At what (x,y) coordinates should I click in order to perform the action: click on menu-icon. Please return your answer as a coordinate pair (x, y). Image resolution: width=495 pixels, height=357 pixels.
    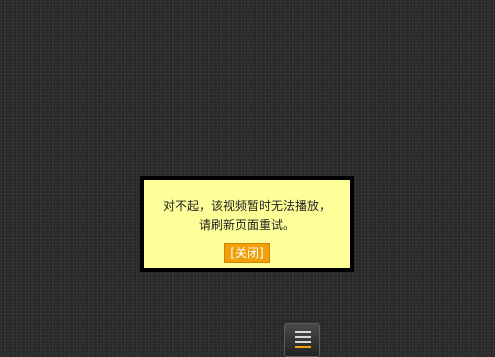
    Looking at the image, I should click on (303, 341).